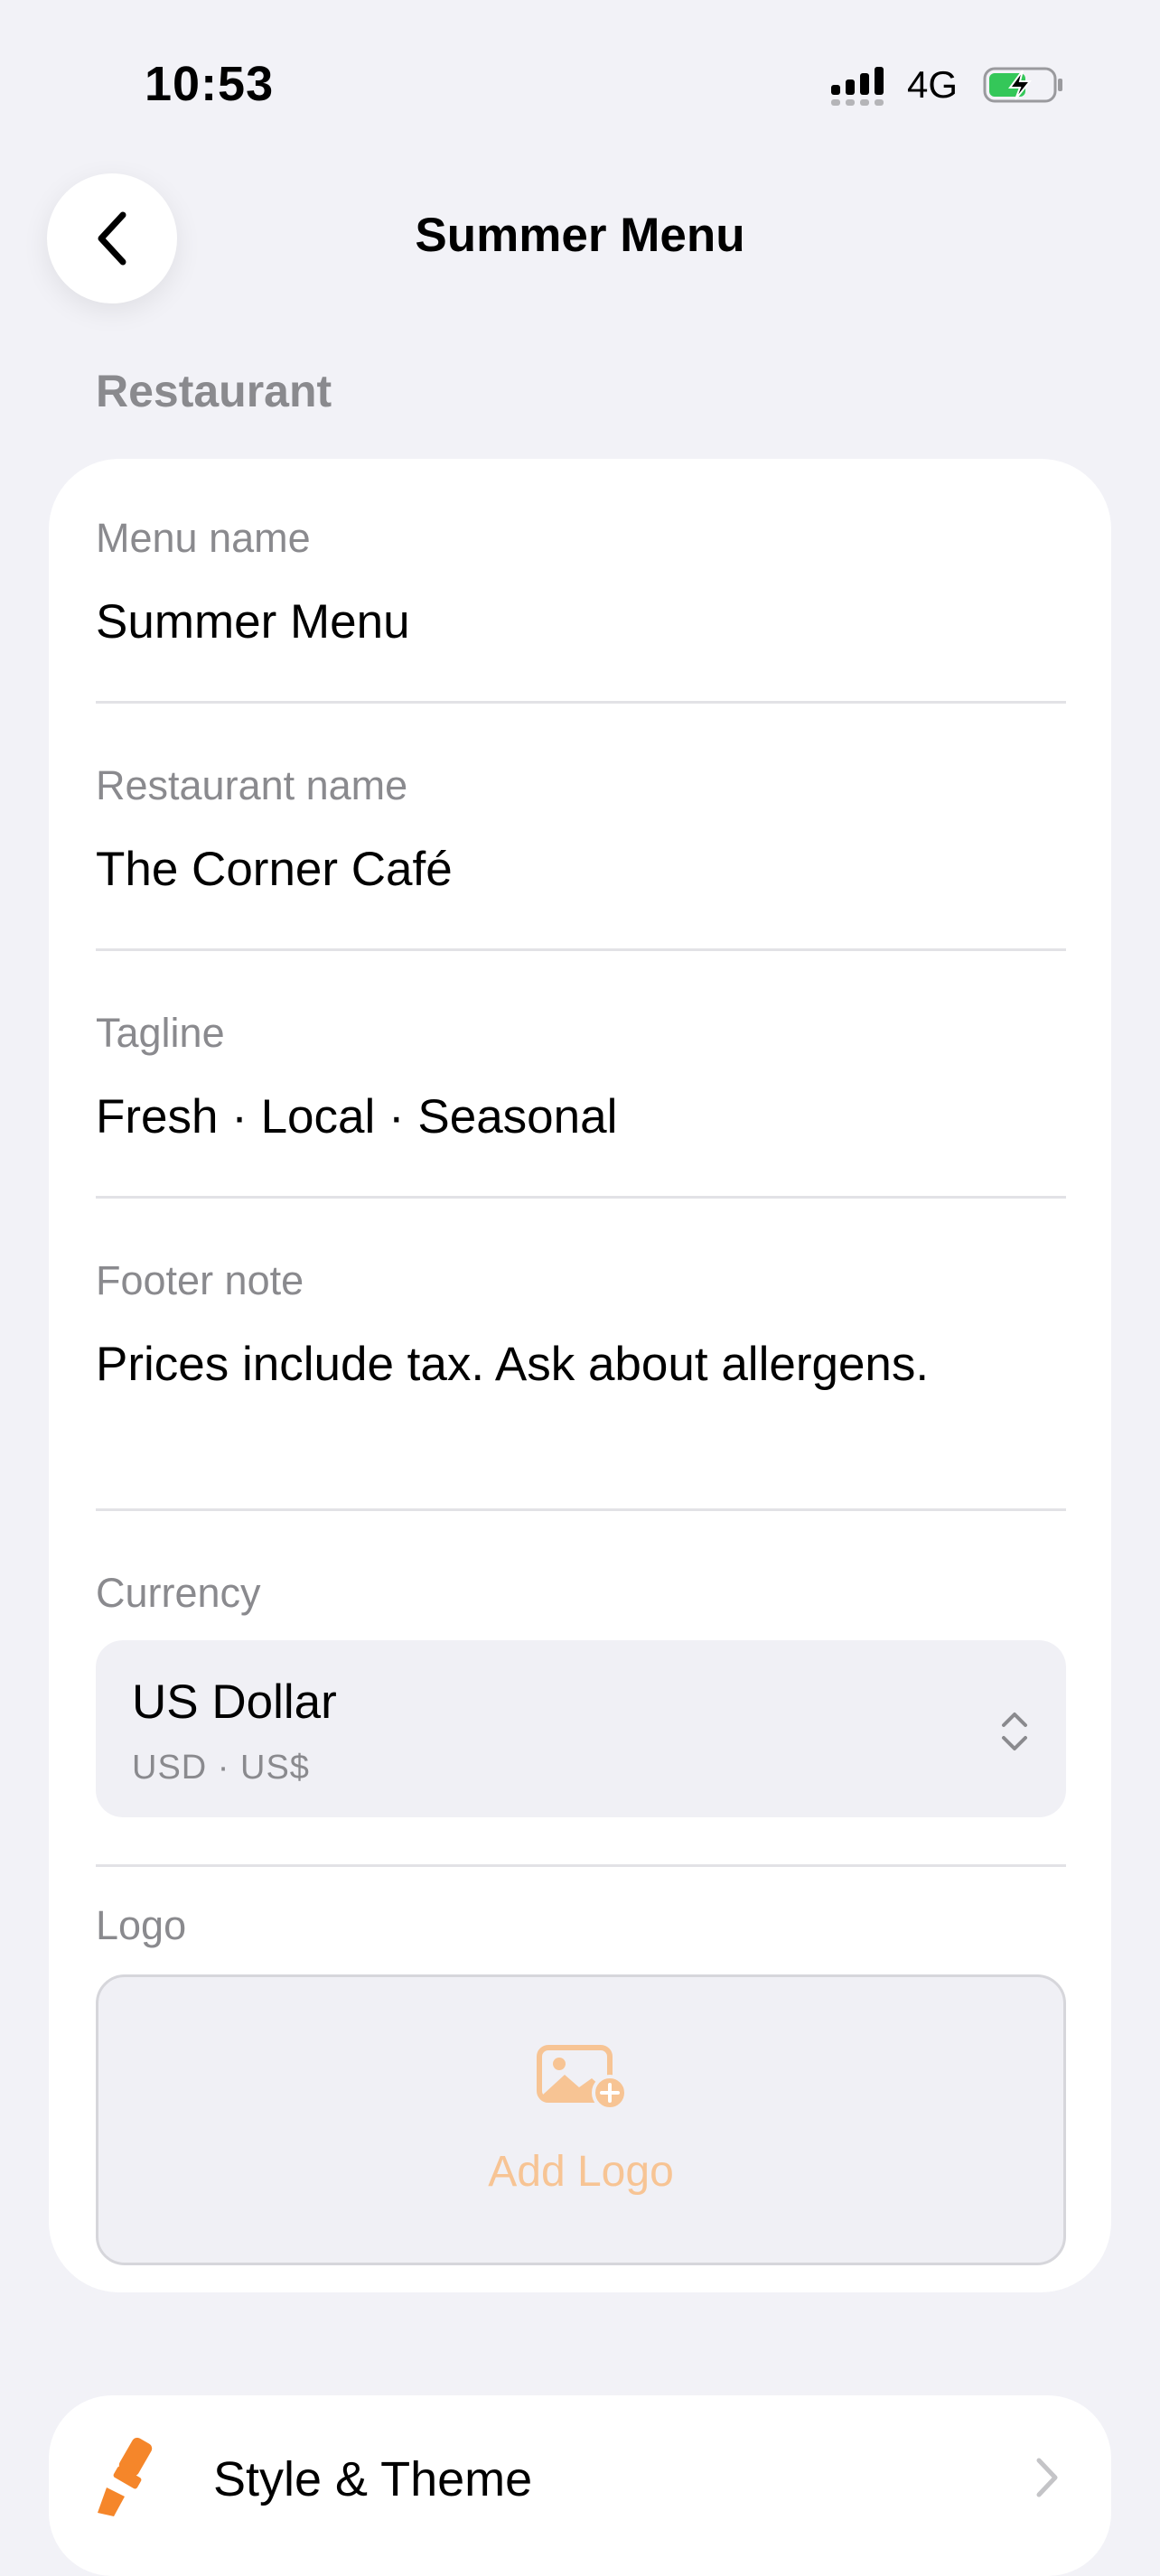 Image resolution: width=1160 pixels, height=2576 pixels. I want to click on restaurant-name-label: Restaurant name, so click(252, 785).